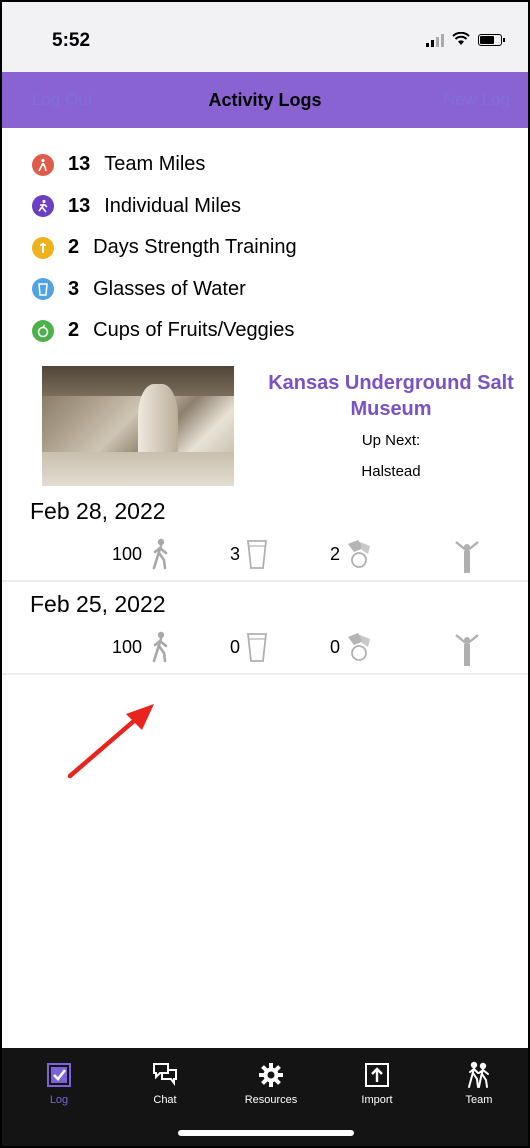 The width and height of the screenshot is (530, 1148). I want to click on summary-row-water: 3 Glasses of Water, so click(164, 290).